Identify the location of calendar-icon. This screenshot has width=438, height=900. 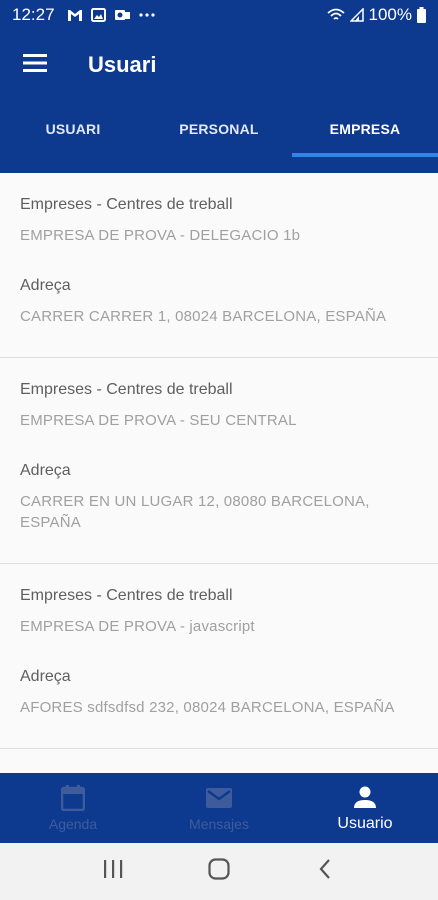
(73, 798).